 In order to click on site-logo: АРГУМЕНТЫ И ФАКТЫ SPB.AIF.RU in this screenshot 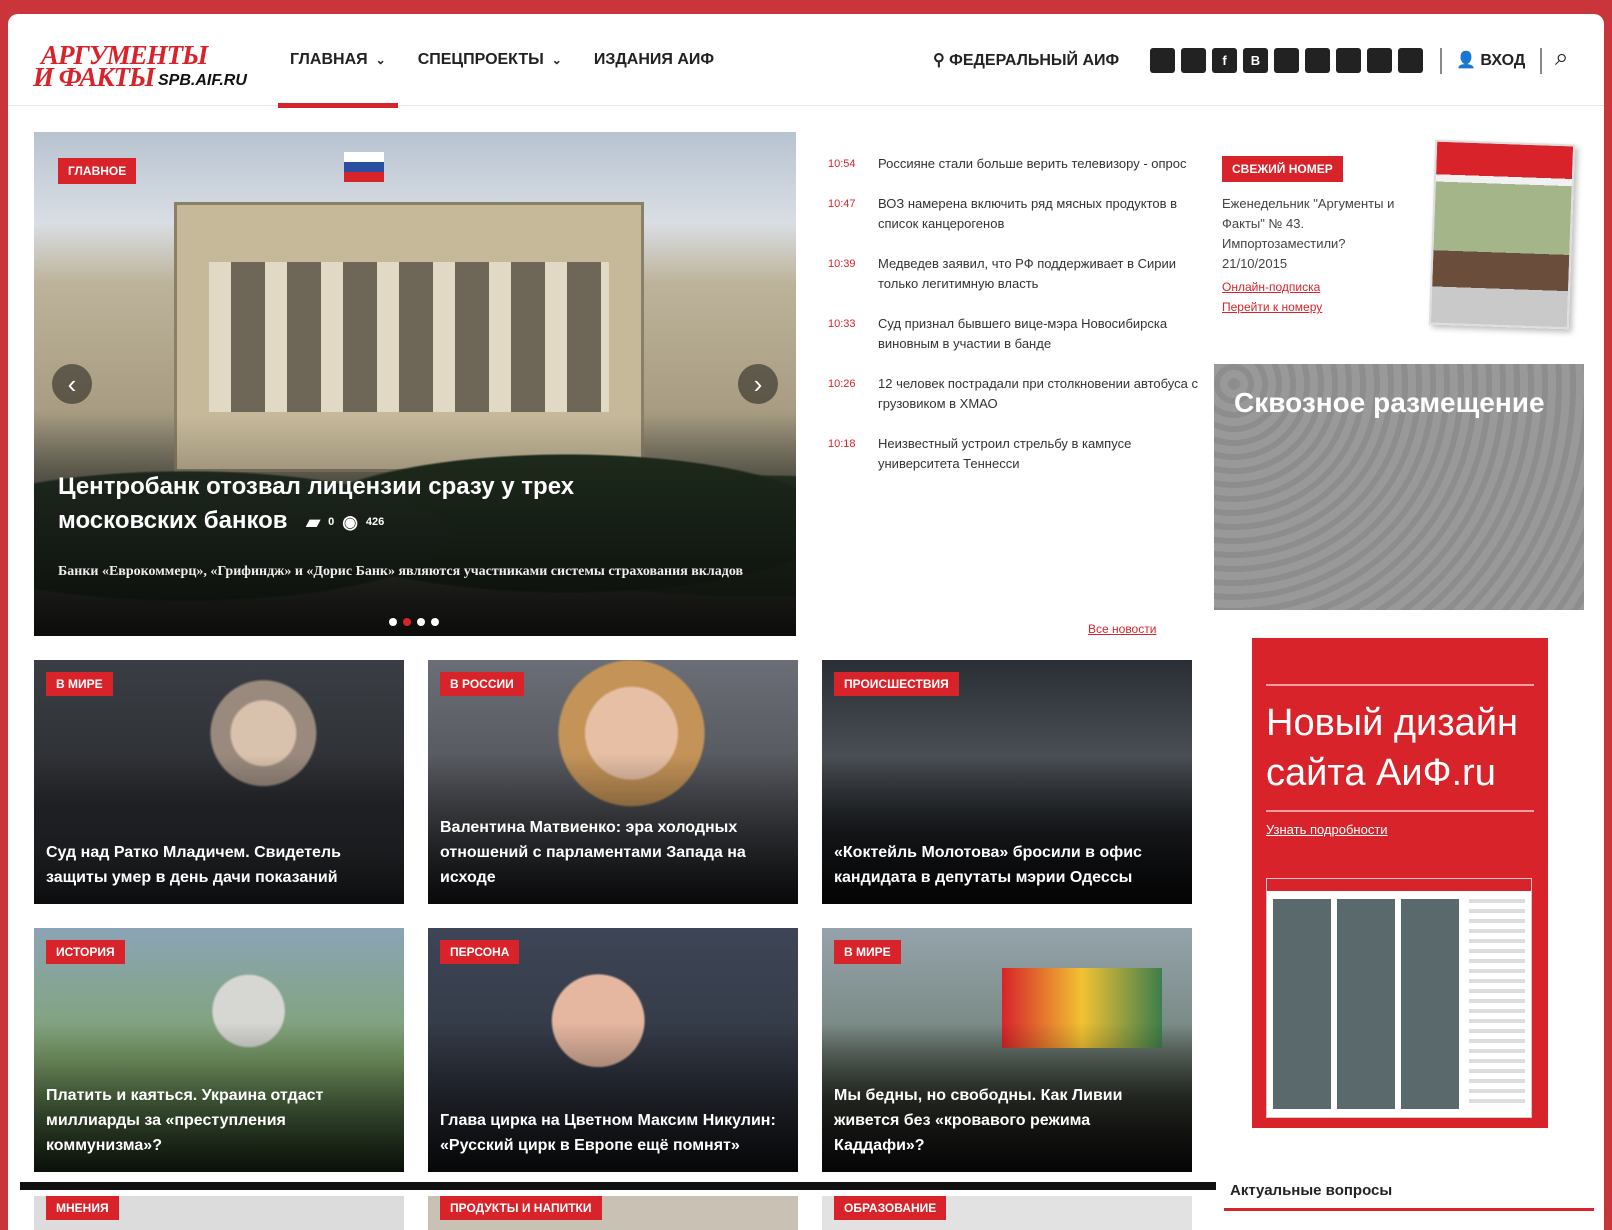, I will do `click(148, 68)`.